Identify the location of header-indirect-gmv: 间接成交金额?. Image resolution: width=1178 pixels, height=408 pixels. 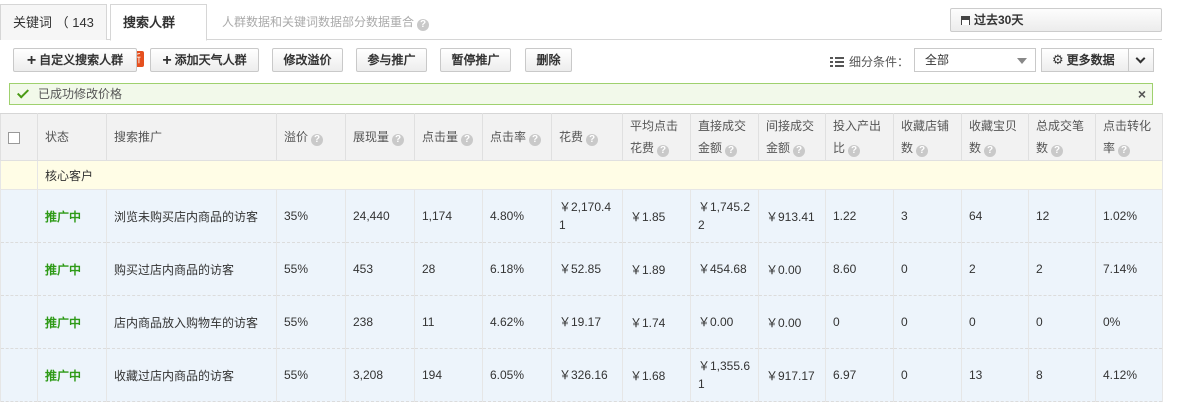
(792, 137).